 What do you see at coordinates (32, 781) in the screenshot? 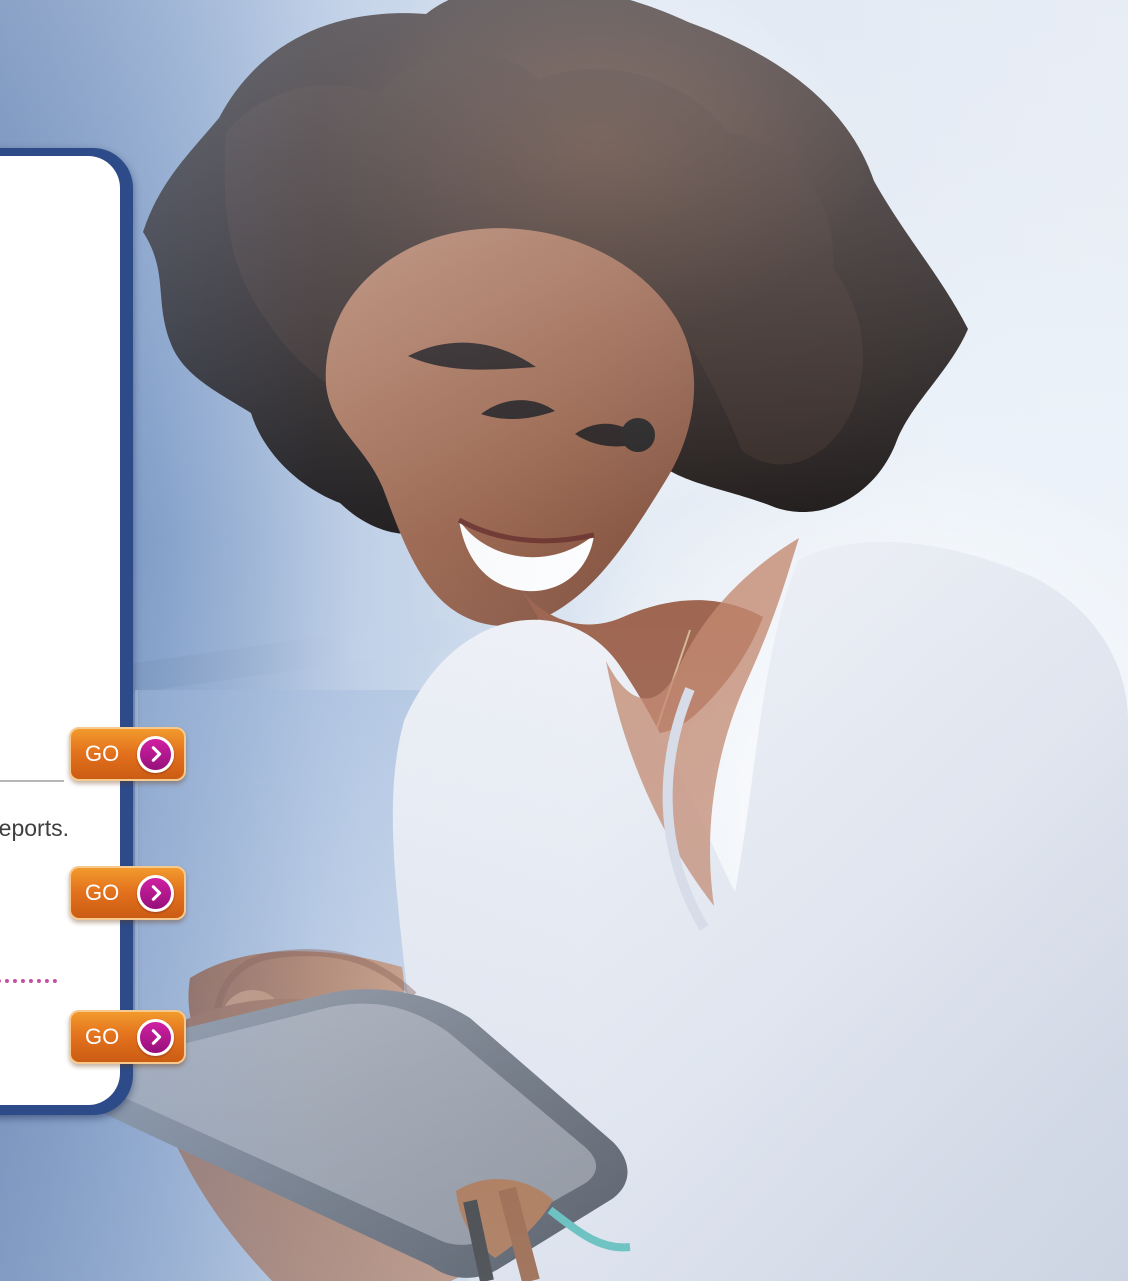
I see `section-divider` at bounding box center [32, 781].